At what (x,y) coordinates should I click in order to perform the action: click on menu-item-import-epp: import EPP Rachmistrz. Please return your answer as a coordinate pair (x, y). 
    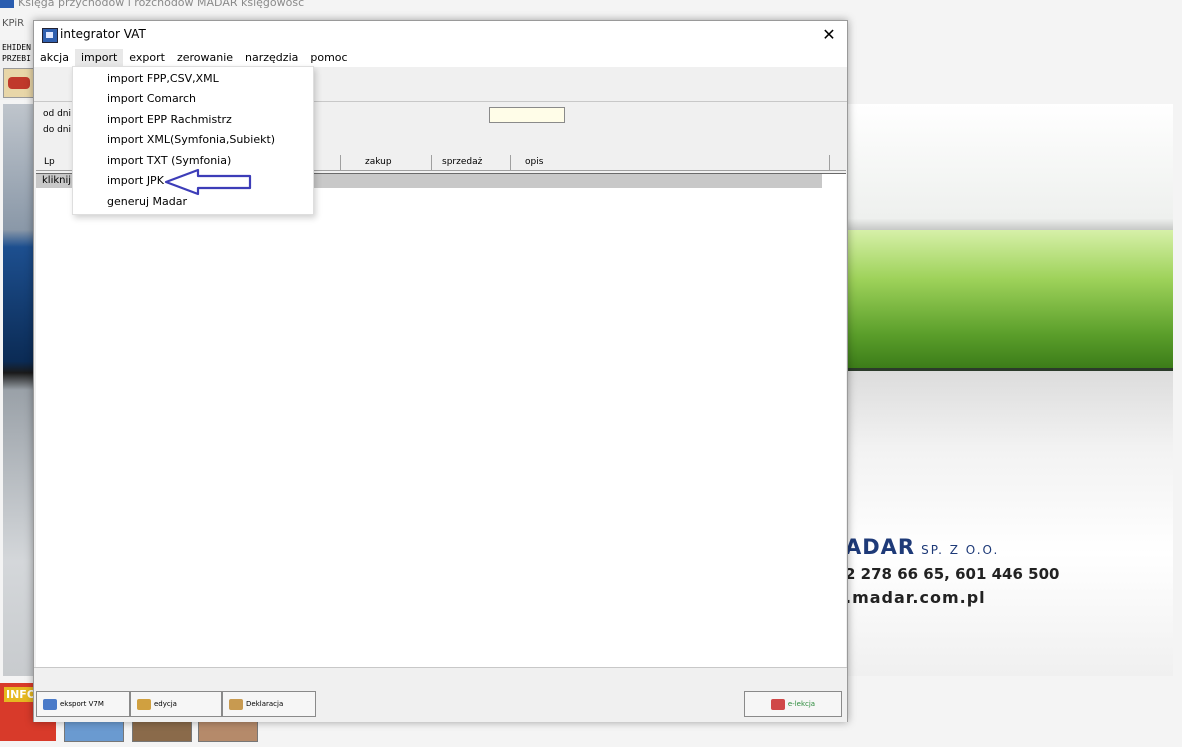
    Looking at the image, I should click on (169, 120).